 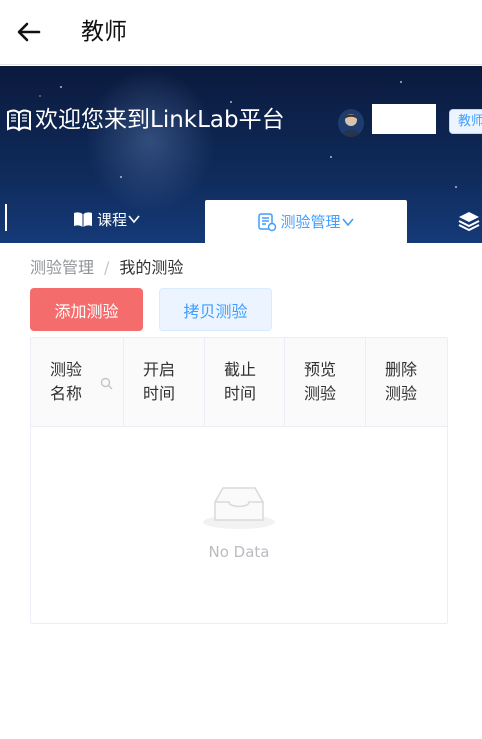 I want to click on empty-text: No Data, so click(x=239, y=552).